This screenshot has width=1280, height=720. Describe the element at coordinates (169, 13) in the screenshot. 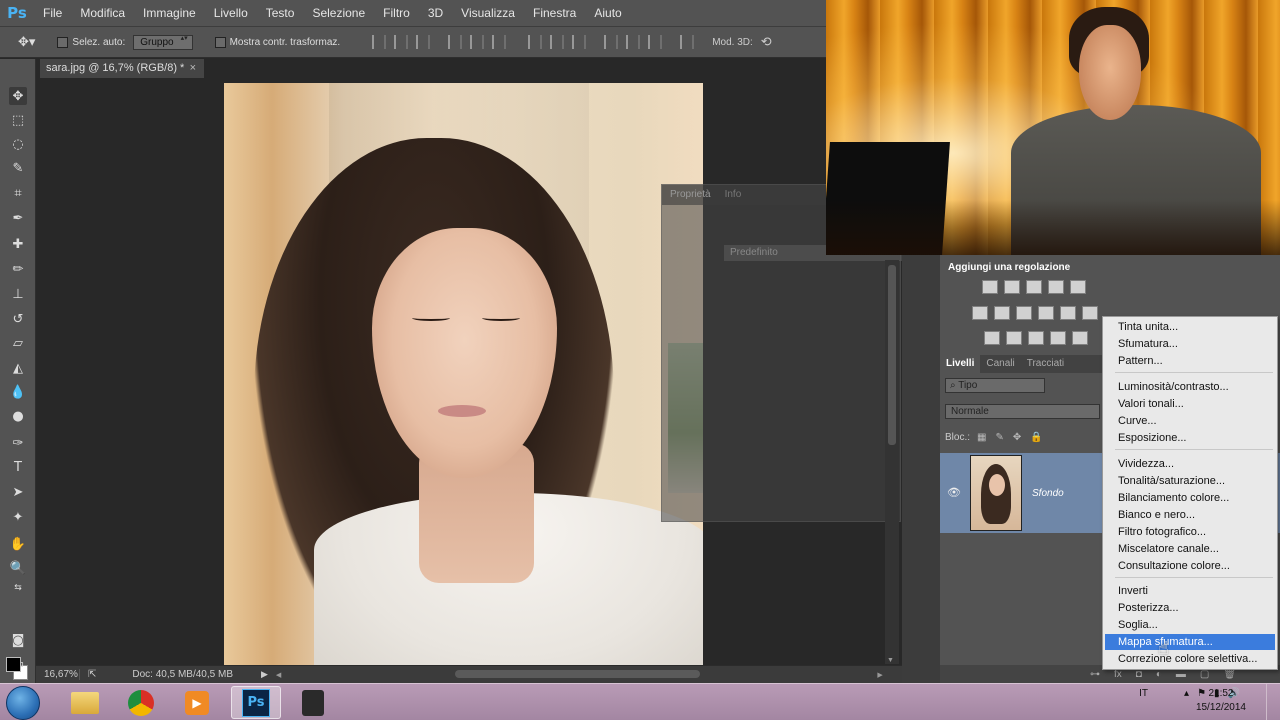

I see `menu-immagine: Immagine` at that location.